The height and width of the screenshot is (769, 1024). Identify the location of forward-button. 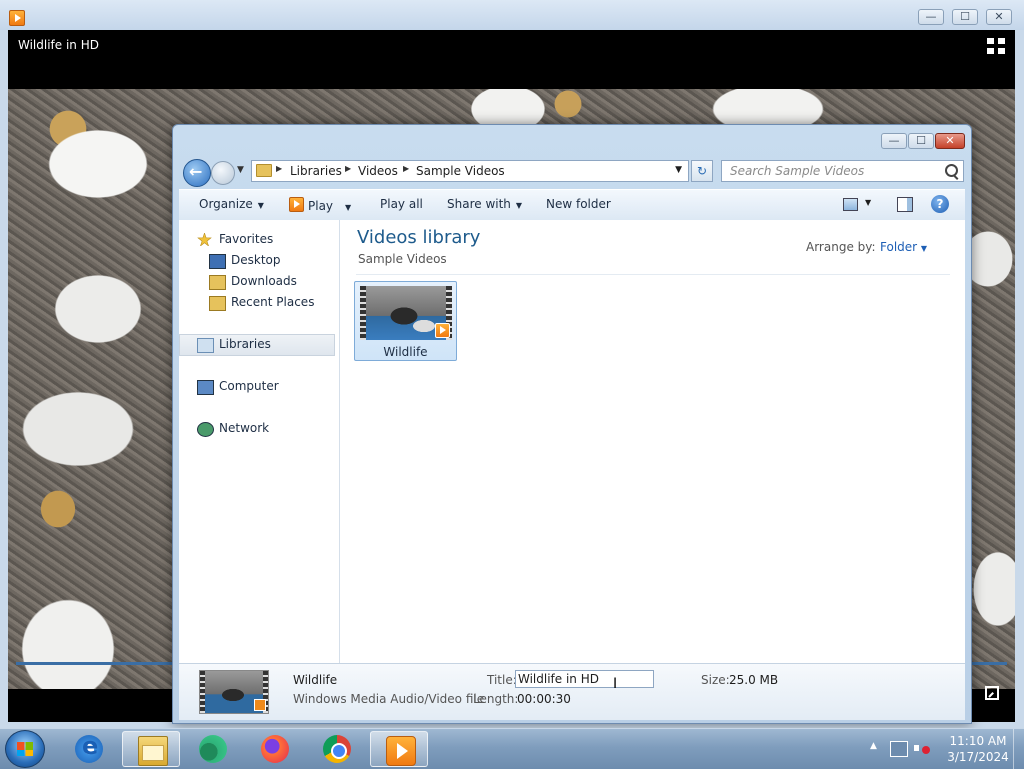
(223, 173).